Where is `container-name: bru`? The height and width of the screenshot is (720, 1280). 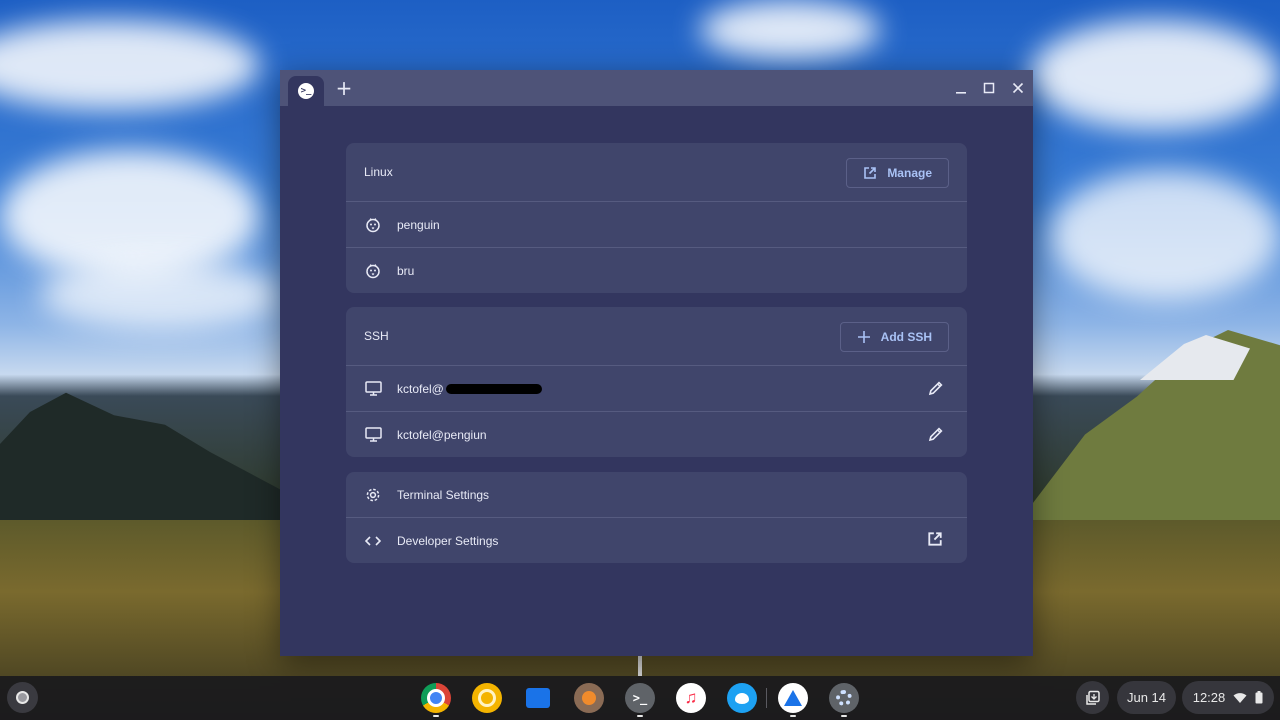
container-name: bru is located at coordinates (406, 270).